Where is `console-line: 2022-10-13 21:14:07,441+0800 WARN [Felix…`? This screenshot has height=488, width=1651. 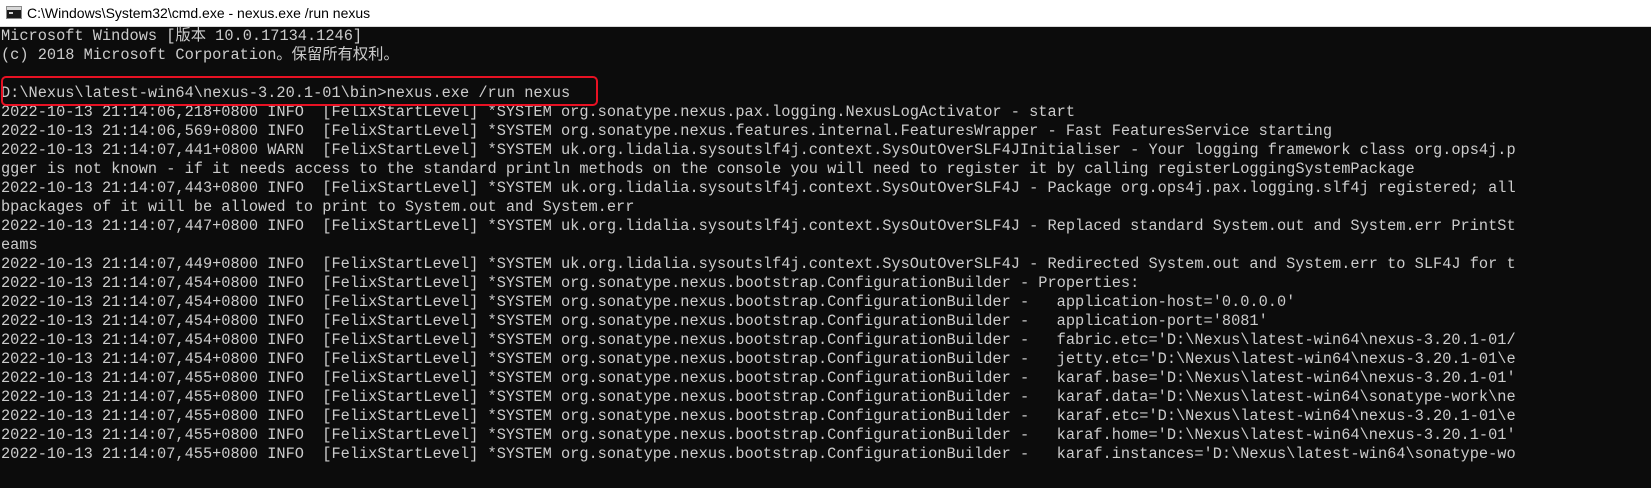
console-line: 2022-10-13 21:14:07,441+0800 WARN [Felix… is located at coordinates (758, 150).